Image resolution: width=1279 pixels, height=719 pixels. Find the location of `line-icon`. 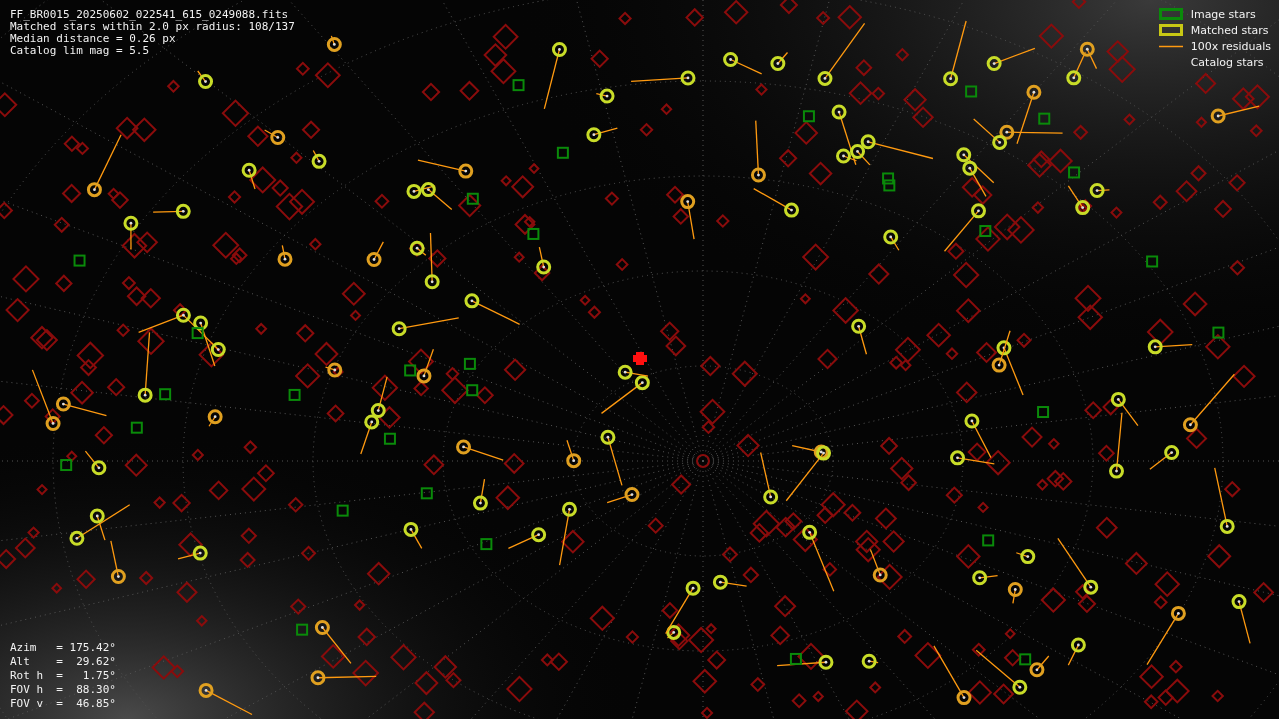

line-icon is located at coordinates (1170, 46).